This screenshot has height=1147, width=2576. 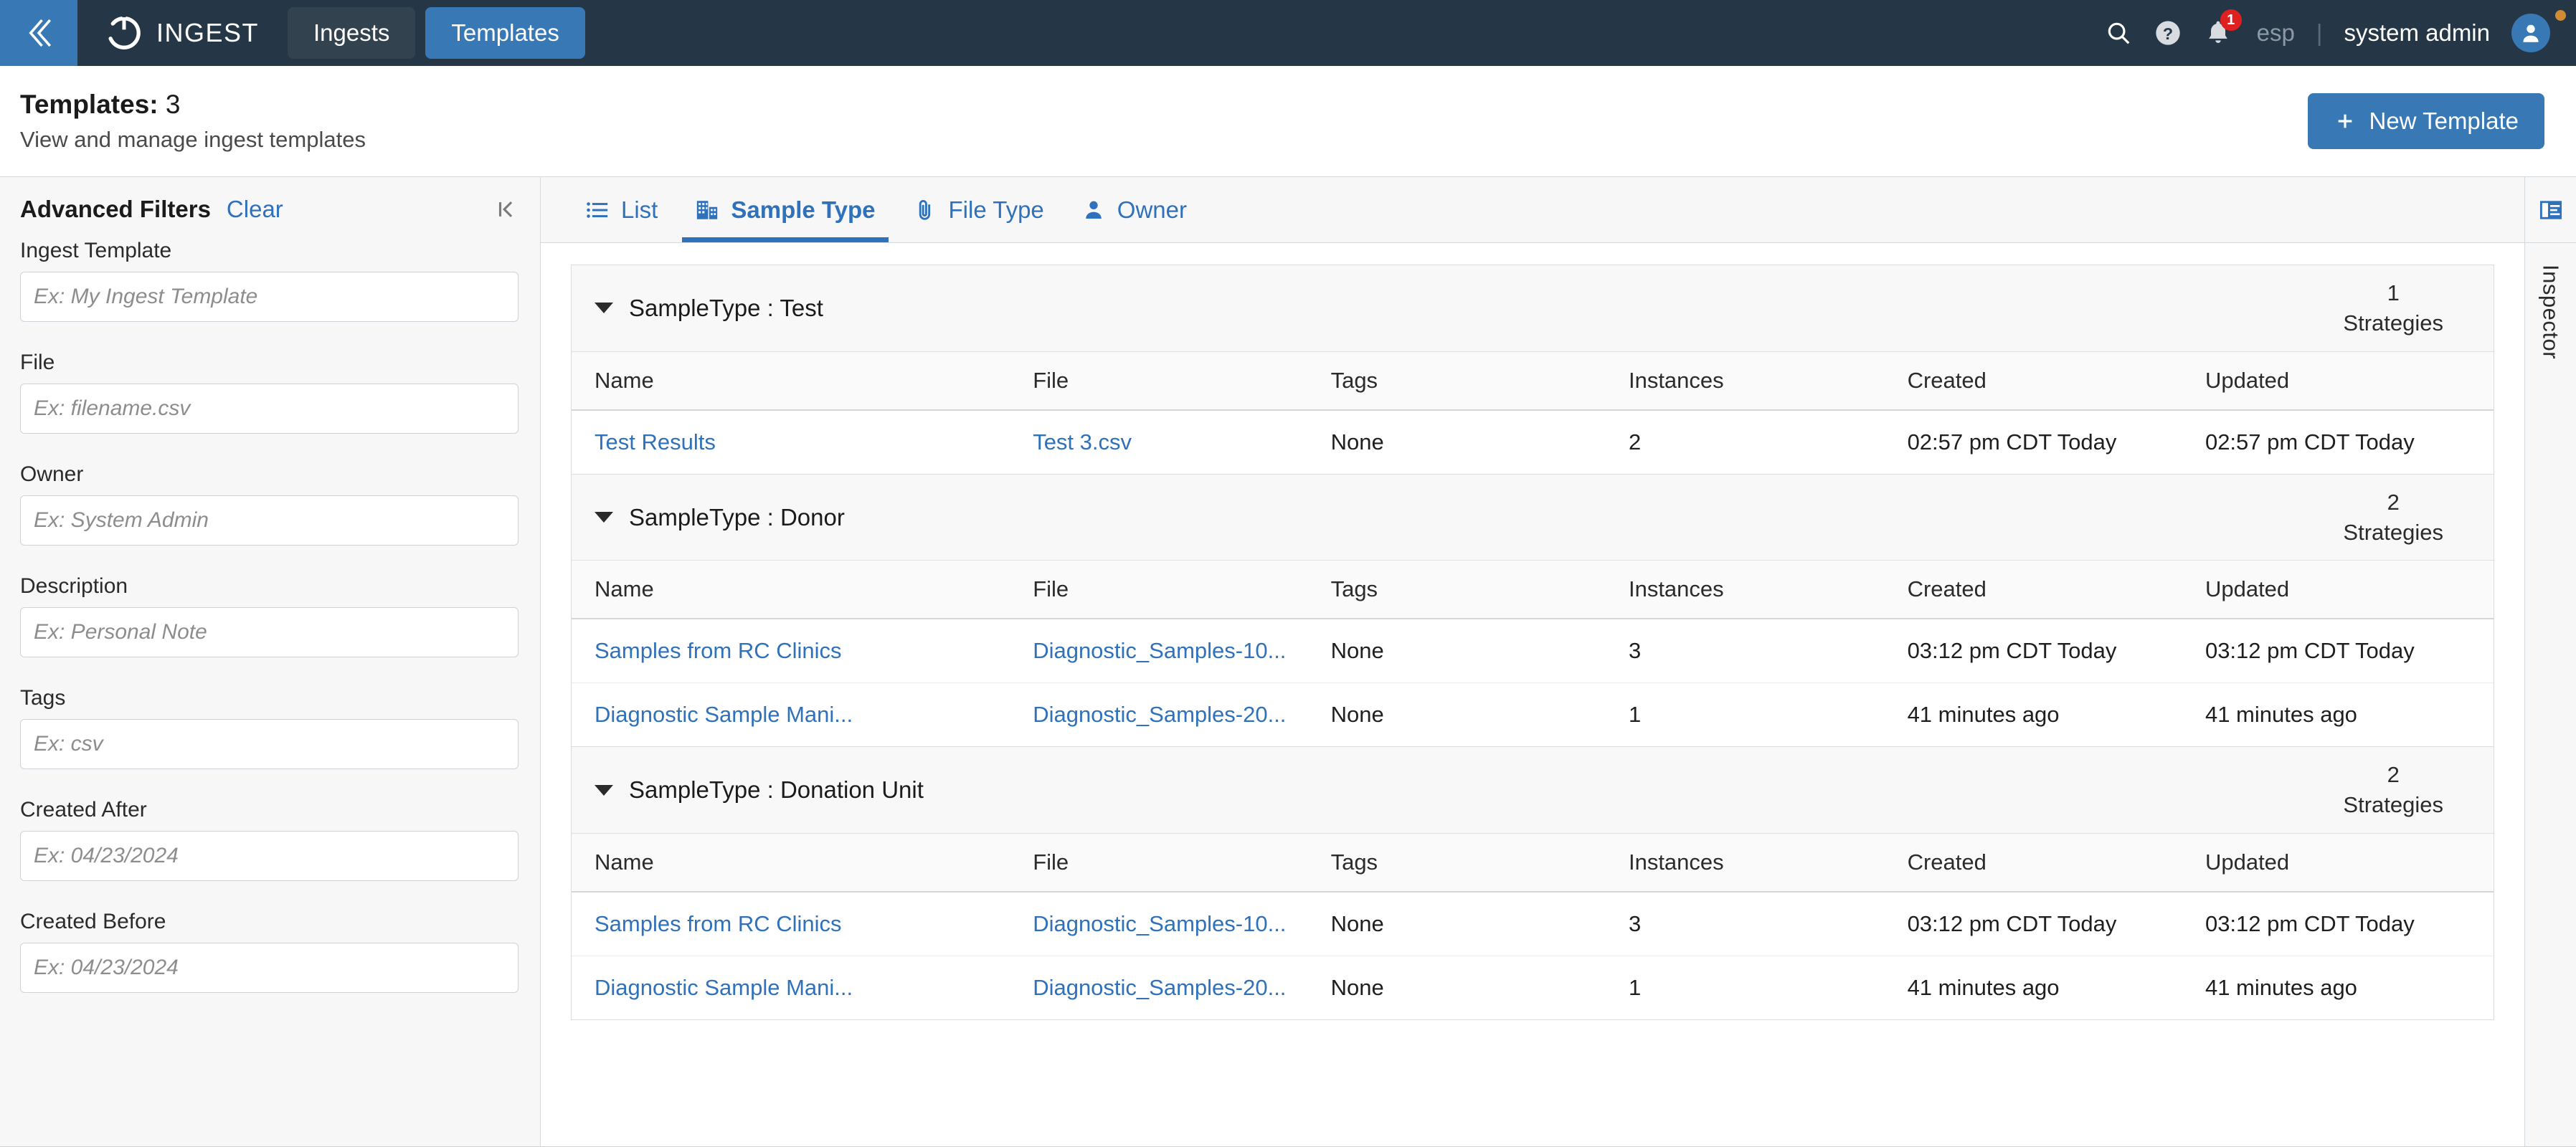 What do you see at coordinates (269, 521) in the screenshot?
I see `filter-input-owner` at bounding box center [269, 521].